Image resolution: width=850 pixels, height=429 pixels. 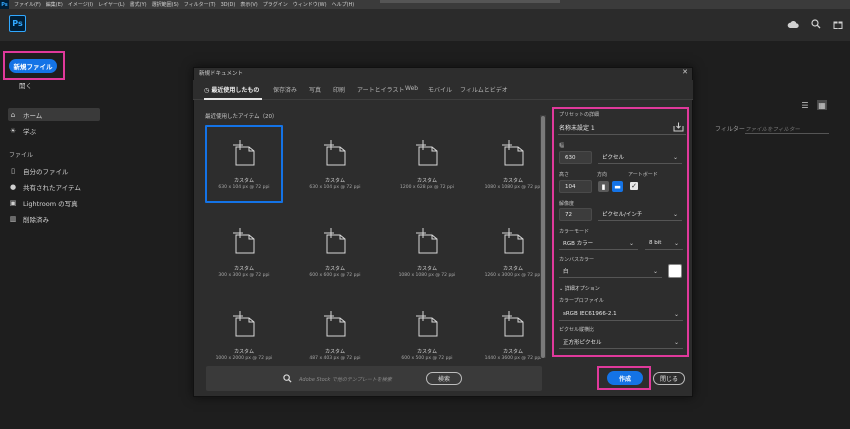 What do you see at coordinates (675, 271) in the screenshot?
I see `canvas-color-swatch` at bounding box center [675, 271].